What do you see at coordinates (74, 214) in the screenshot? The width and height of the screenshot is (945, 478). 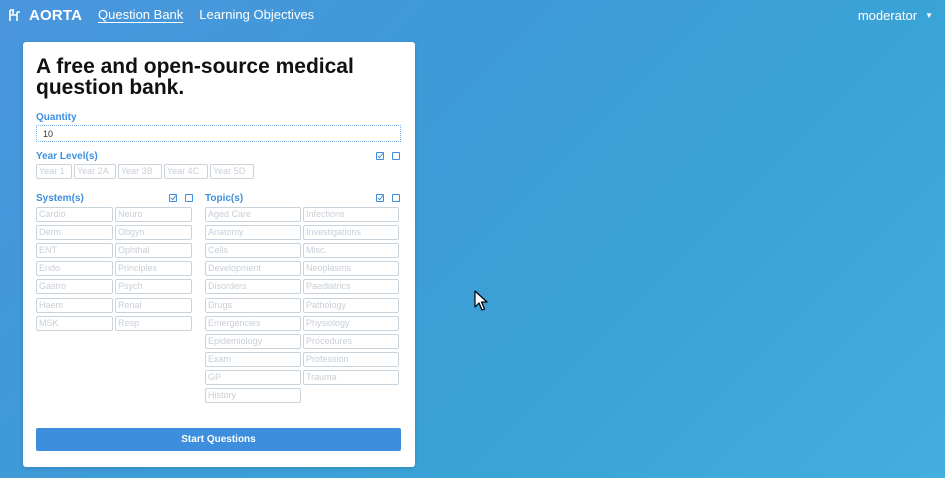 I see `system-chip: Cardio` at bounding box center [74, 214].